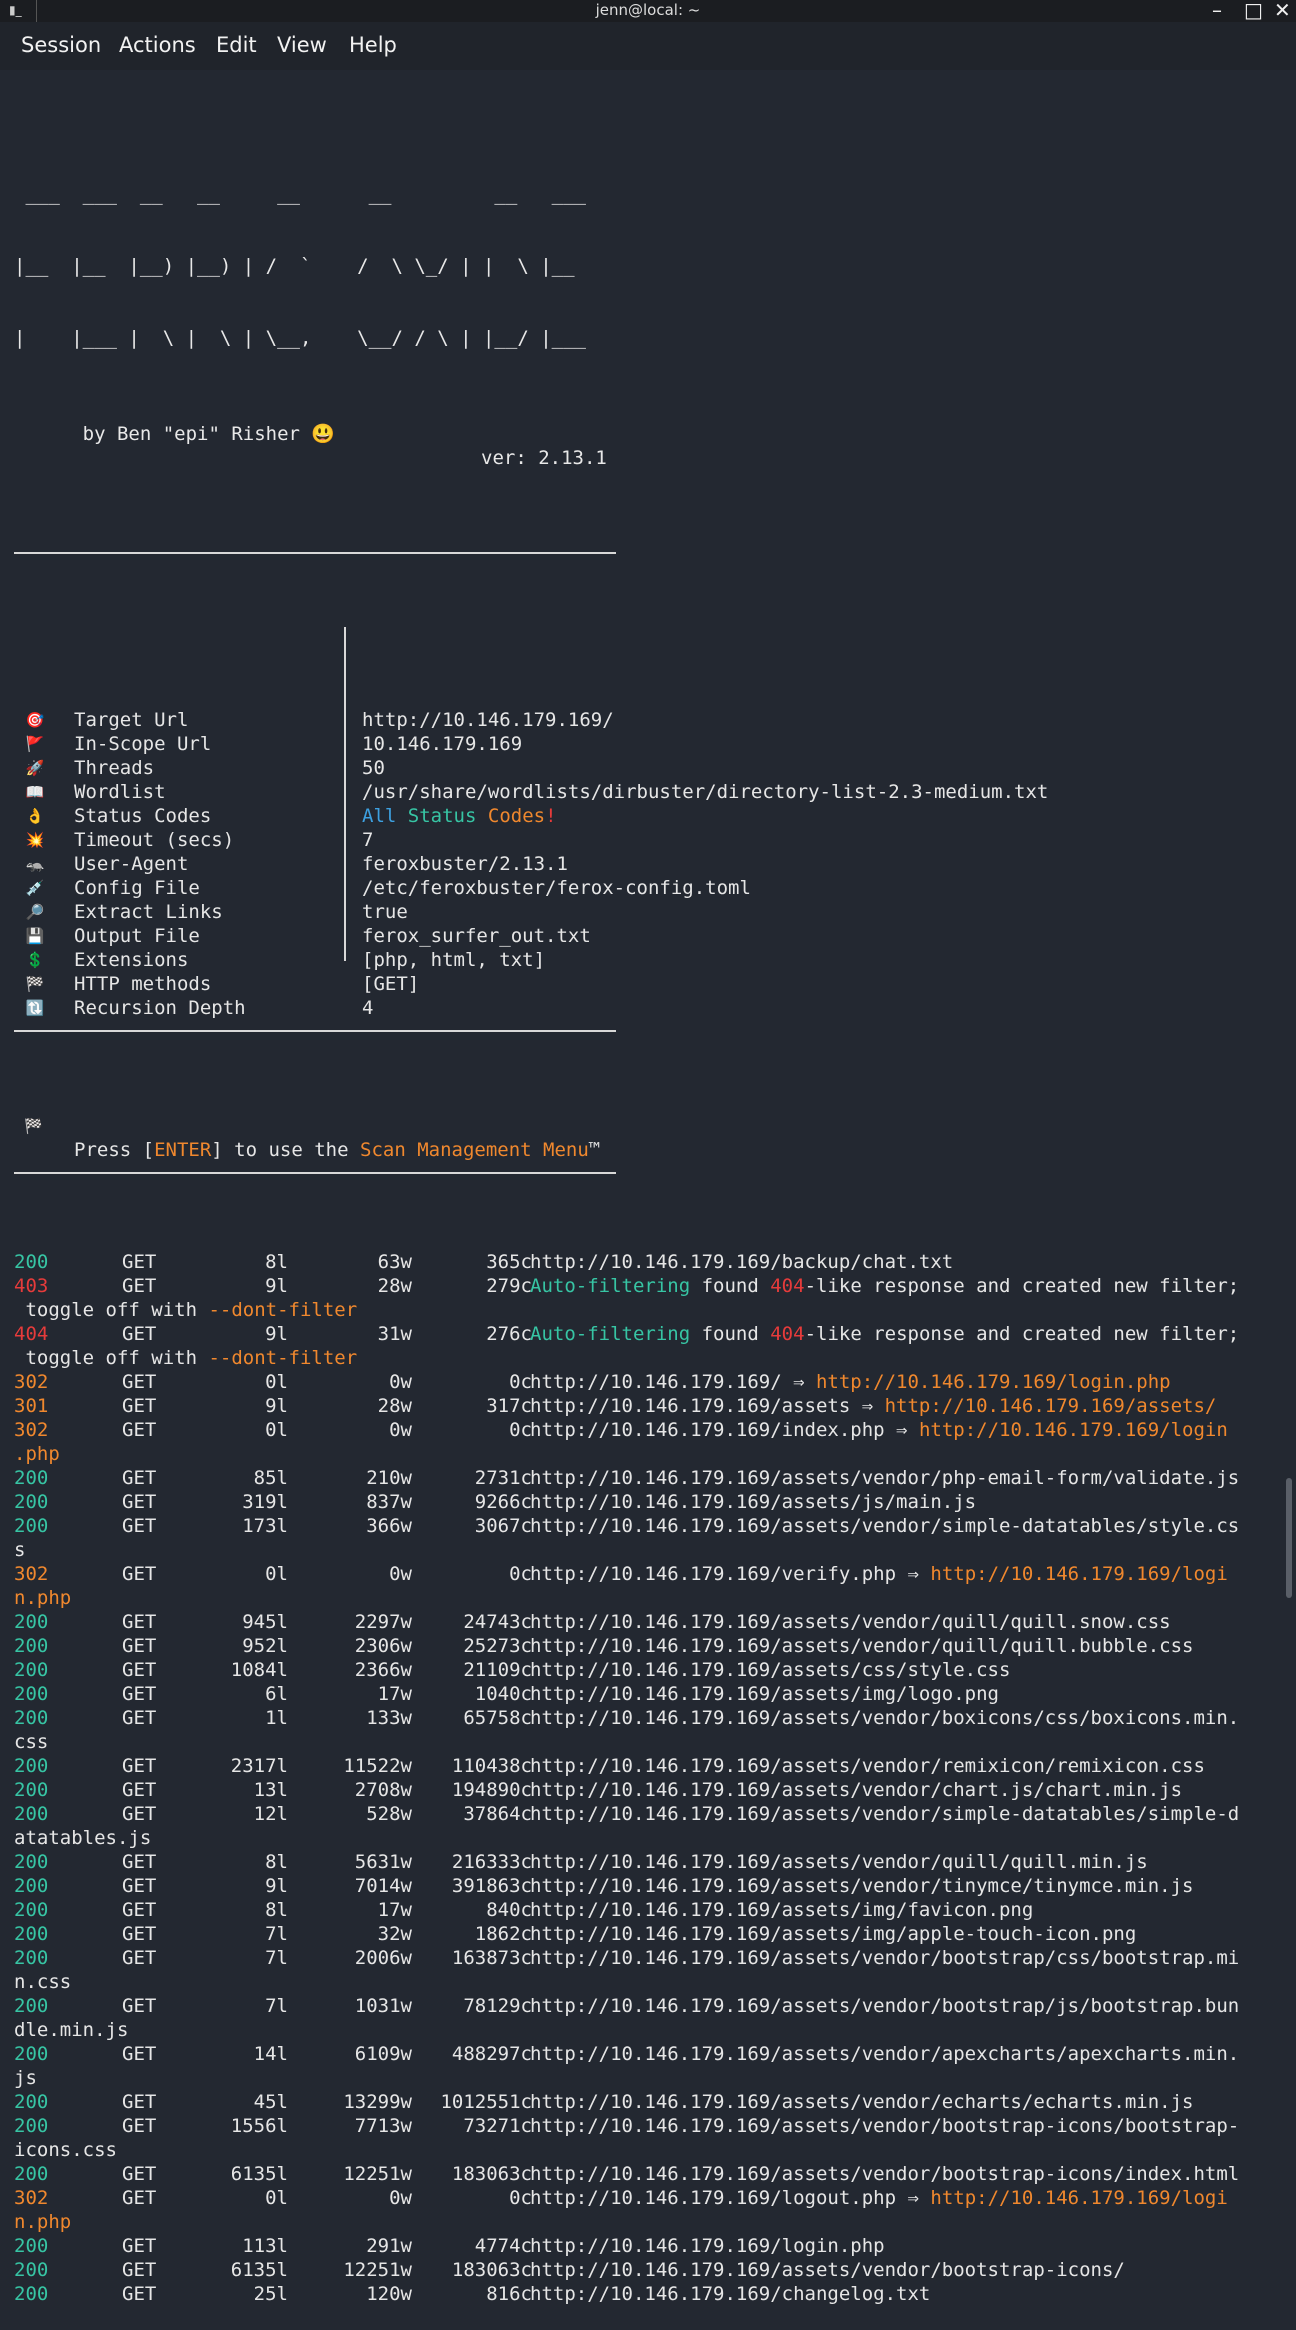 Image resolution: width=1296 pixels, height=2330 pixels. I want to click on word-count: 133w, so click(389, 1718).